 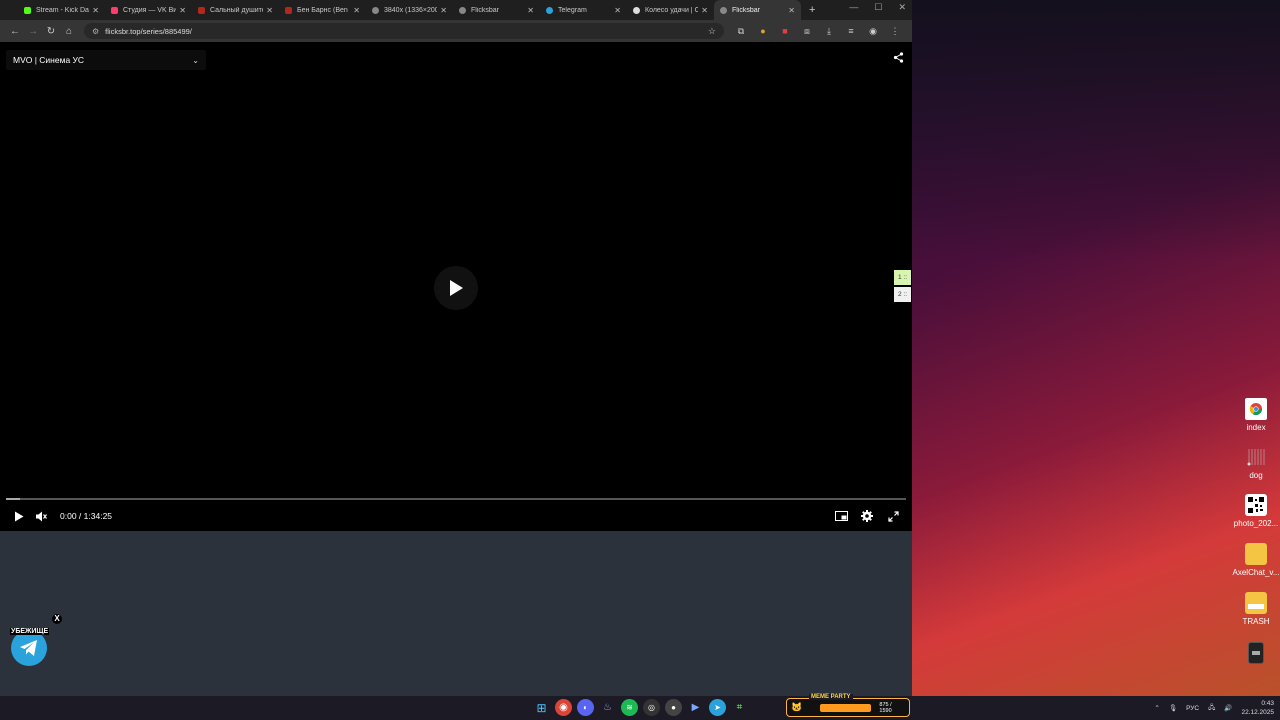 What do you see at coordinates (456, 499) in the screenshot?
I see `progress-bar` at bounding box center [456, 499].